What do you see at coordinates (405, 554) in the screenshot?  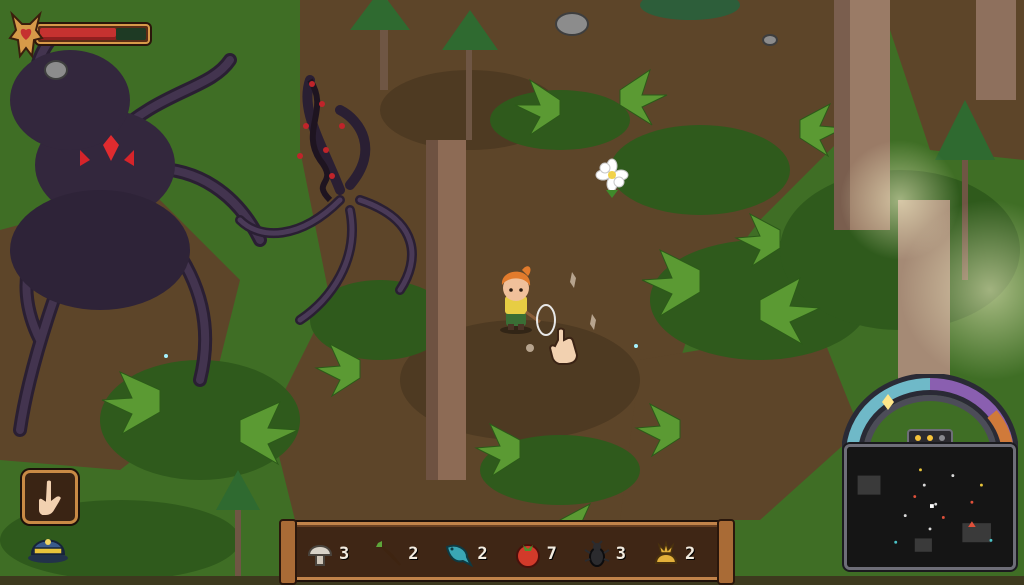 I see `hotbar-slot-carrot: 2` at bounding box center [405, 554].